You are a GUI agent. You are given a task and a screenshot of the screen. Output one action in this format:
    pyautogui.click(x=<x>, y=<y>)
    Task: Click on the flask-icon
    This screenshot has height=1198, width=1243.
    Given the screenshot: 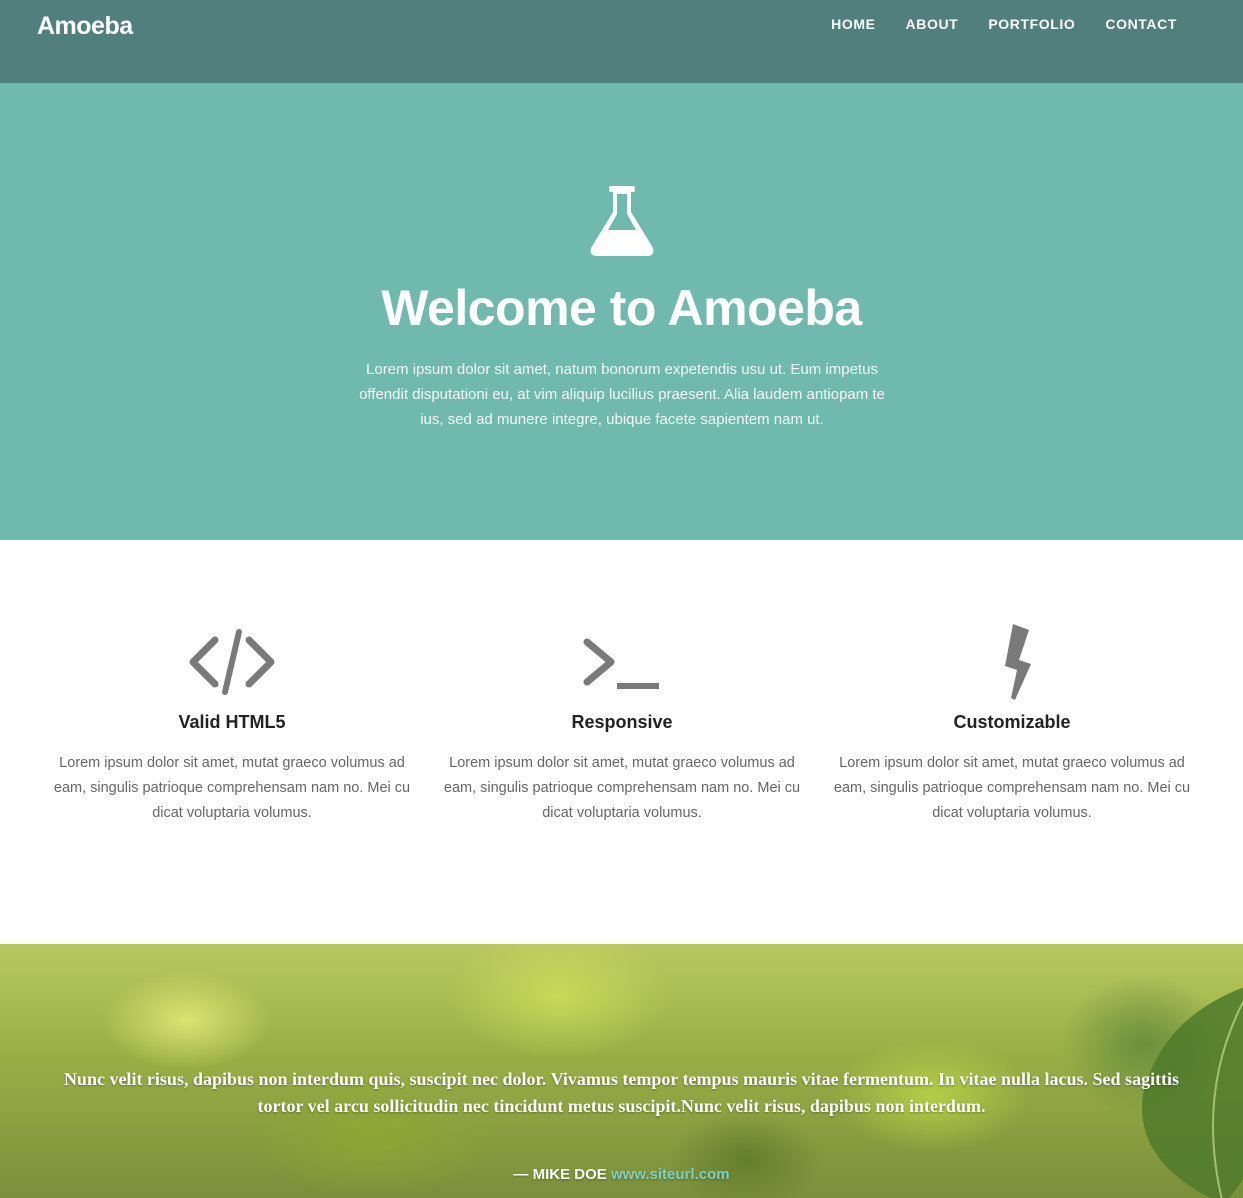 What is the action you would take?
    pyautogui.click(x=622, y=221)
    